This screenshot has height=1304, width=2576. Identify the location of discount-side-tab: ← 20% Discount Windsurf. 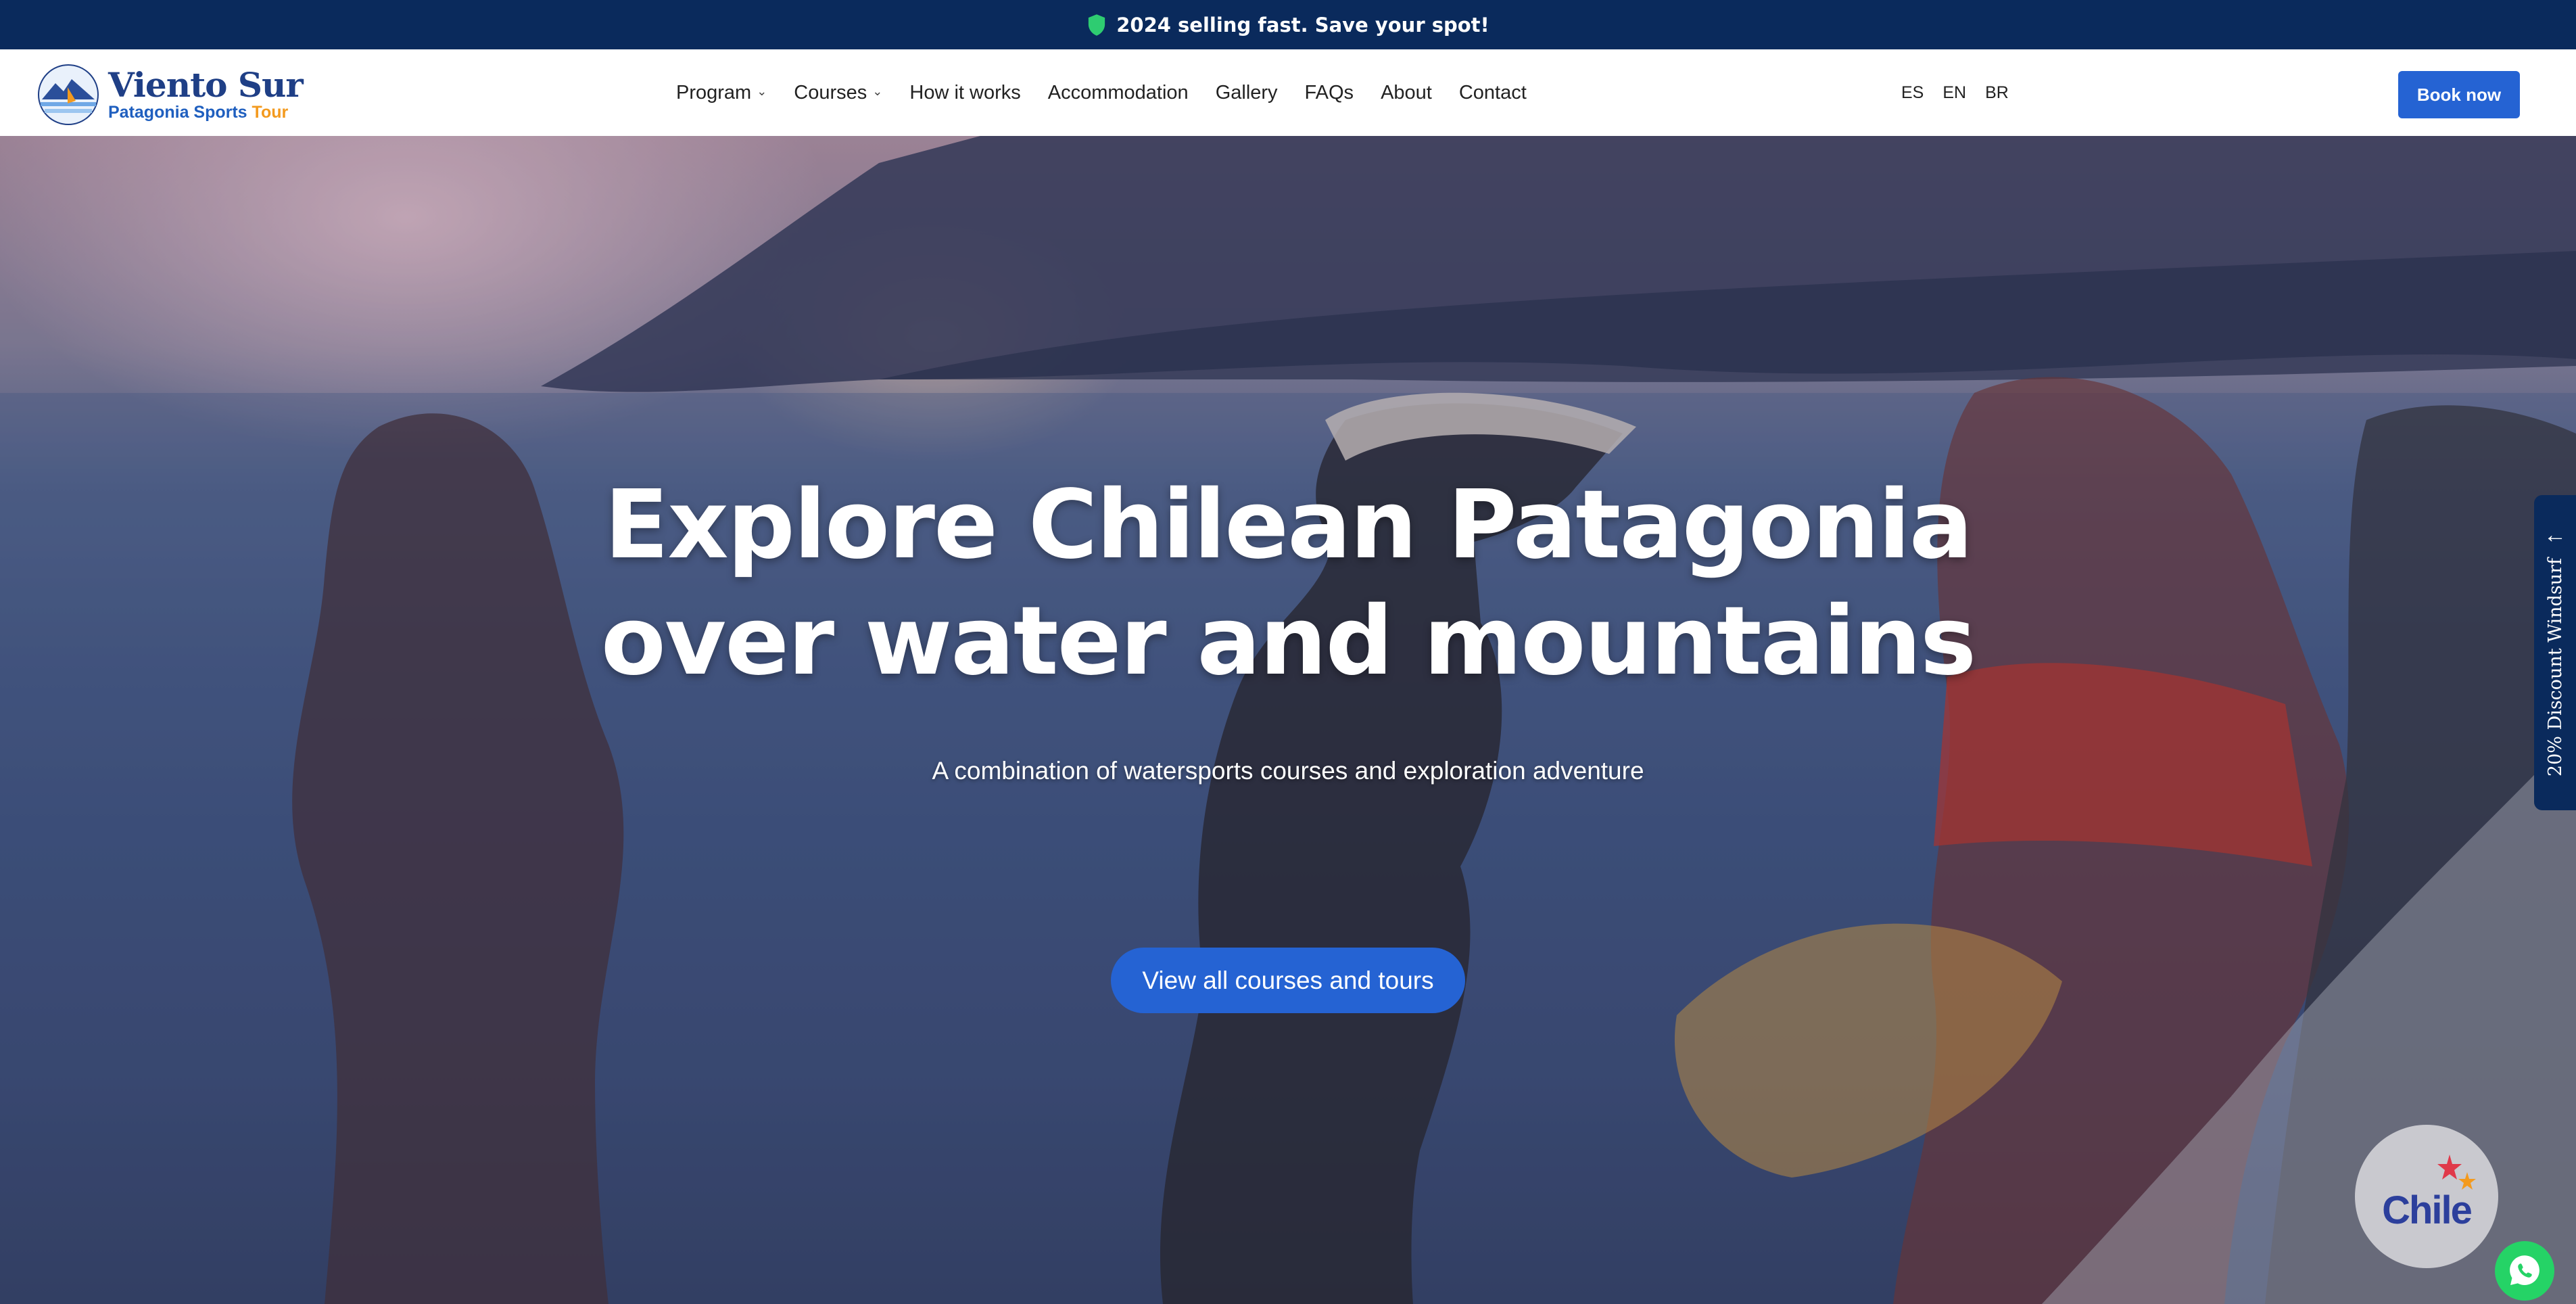
(2555, 652).